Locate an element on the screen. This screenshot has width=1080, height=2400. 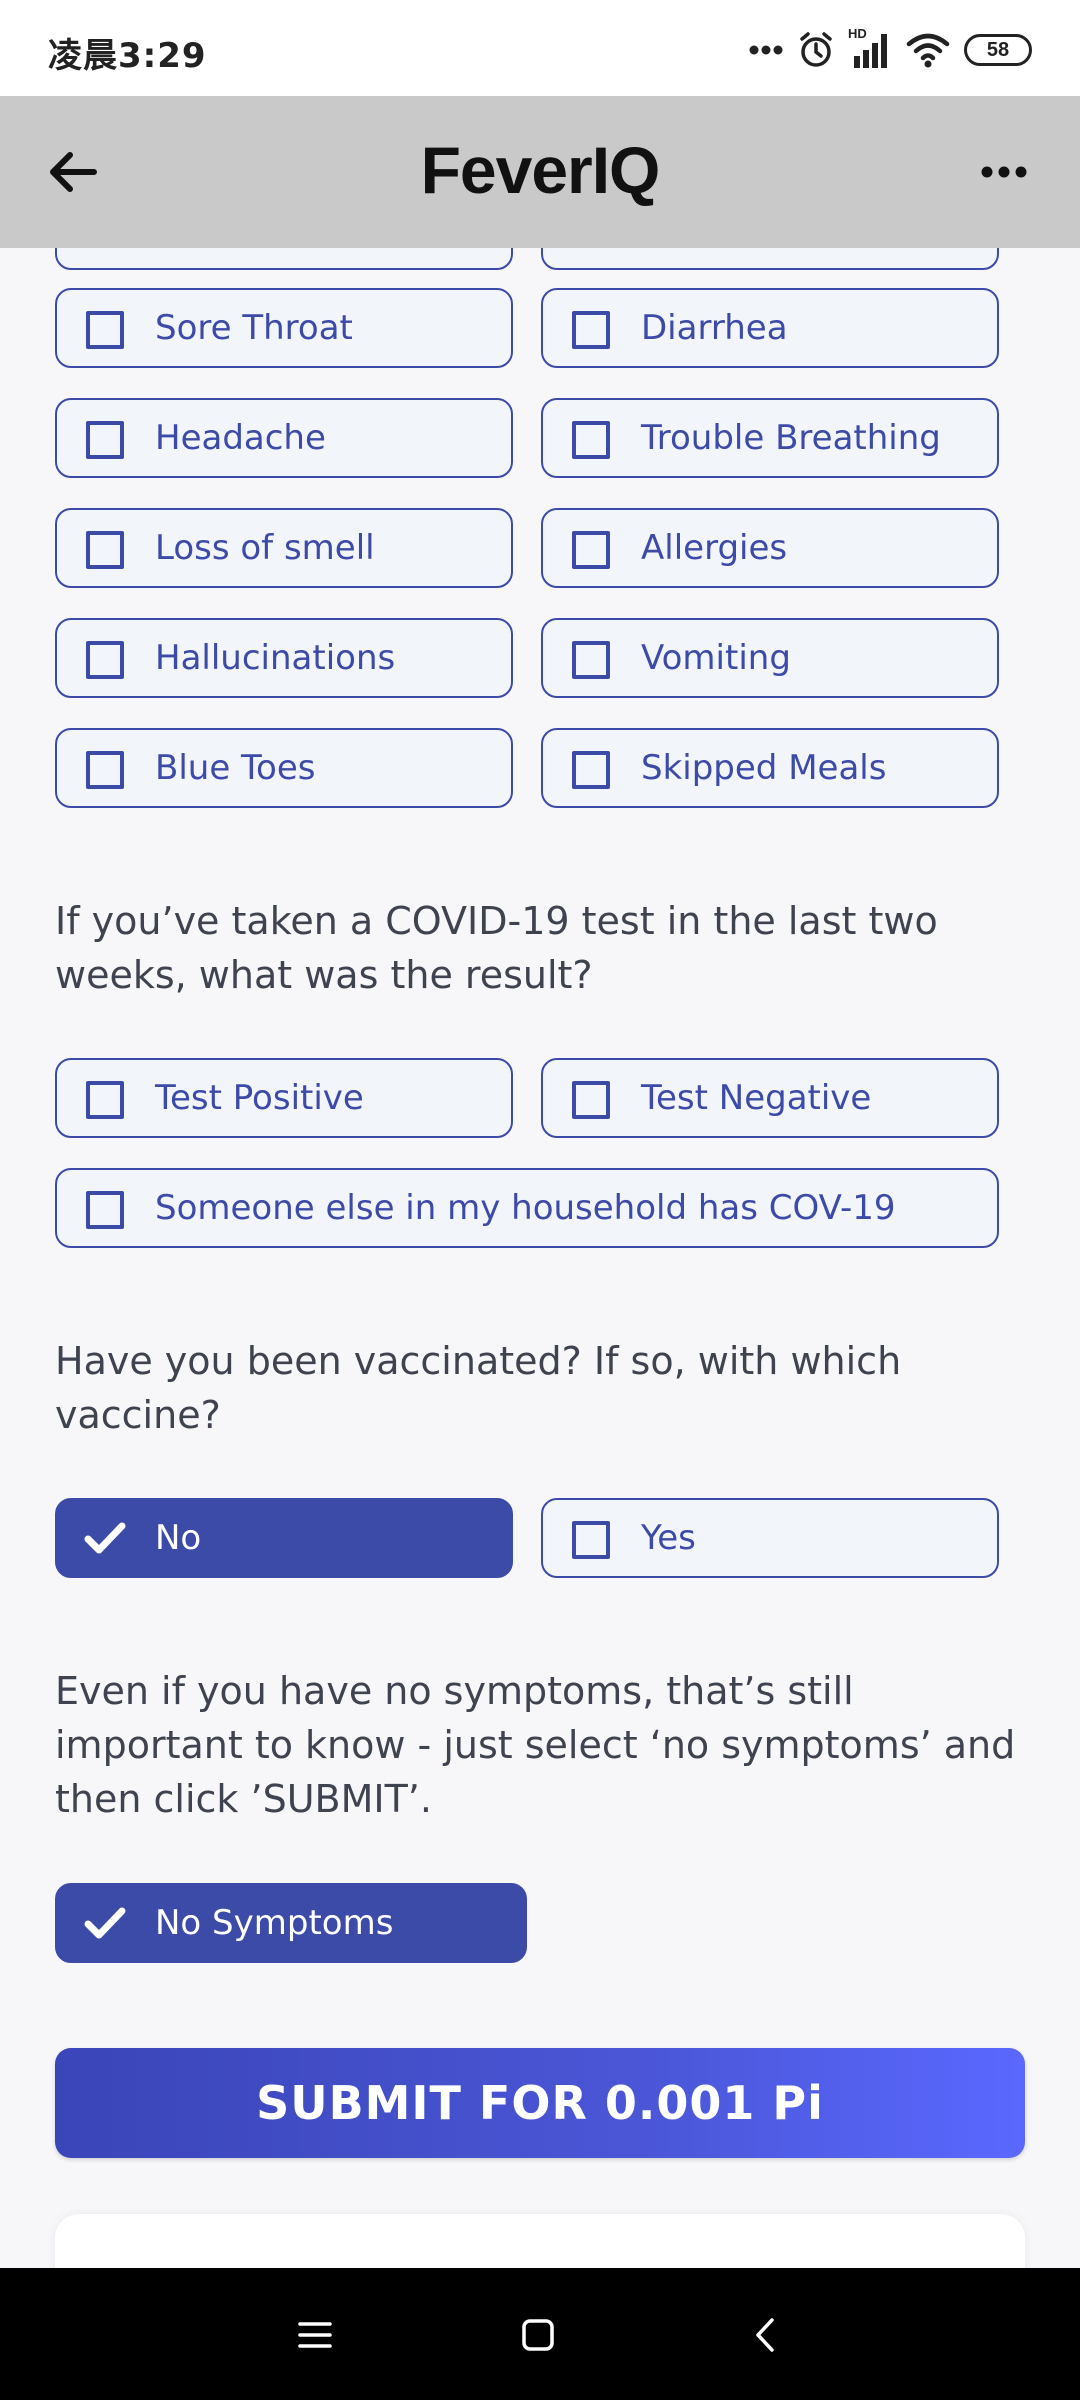
option-label: Someone else in my household has COV-19 is located at coordinates (525, 1208).